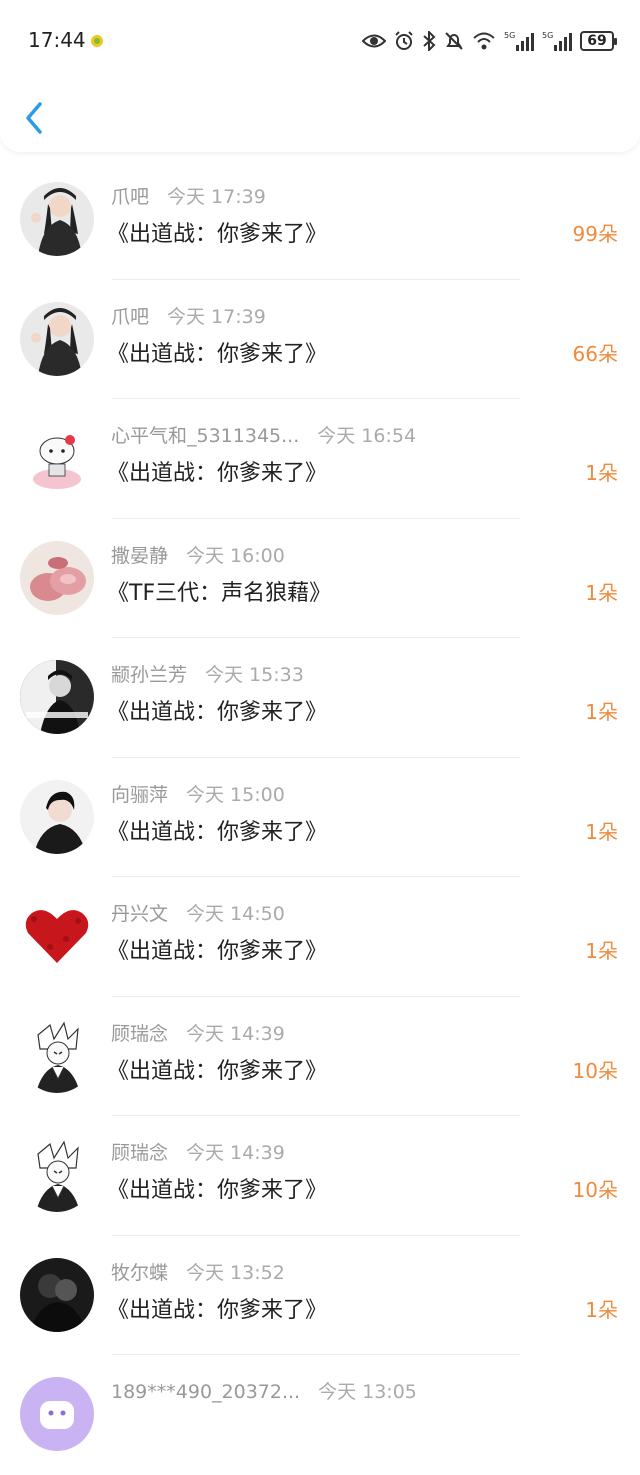 This screenshot has height=1475, width=640. I want to click on status-bar: 17:44 5G 5G 69, so click(320, 40).